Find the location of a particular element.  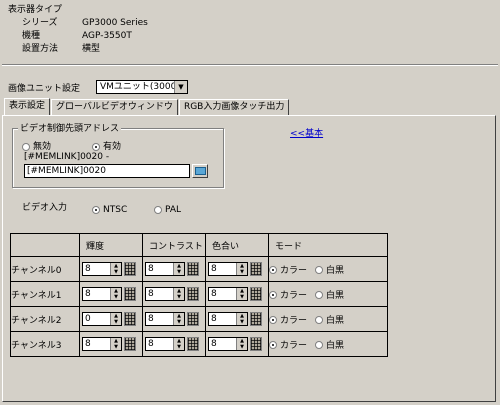

tab-global-video-window: グローバルビデオウィンドウ is located at coordinates (114, 107).